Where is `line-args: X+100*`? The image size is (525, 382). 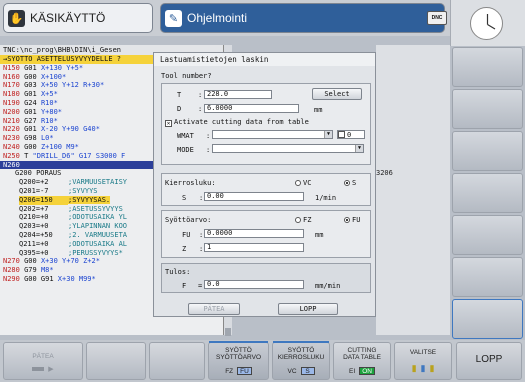
line-args: X+100* is located at coordinates (53, 76).